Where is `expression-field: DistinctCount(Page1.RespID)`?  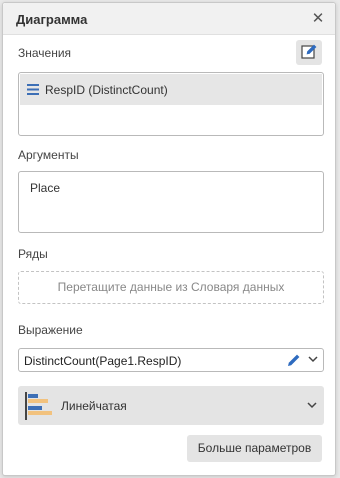 expression-field: DistinctCount(Page1.RespID) is located at coordinates (171, 360).